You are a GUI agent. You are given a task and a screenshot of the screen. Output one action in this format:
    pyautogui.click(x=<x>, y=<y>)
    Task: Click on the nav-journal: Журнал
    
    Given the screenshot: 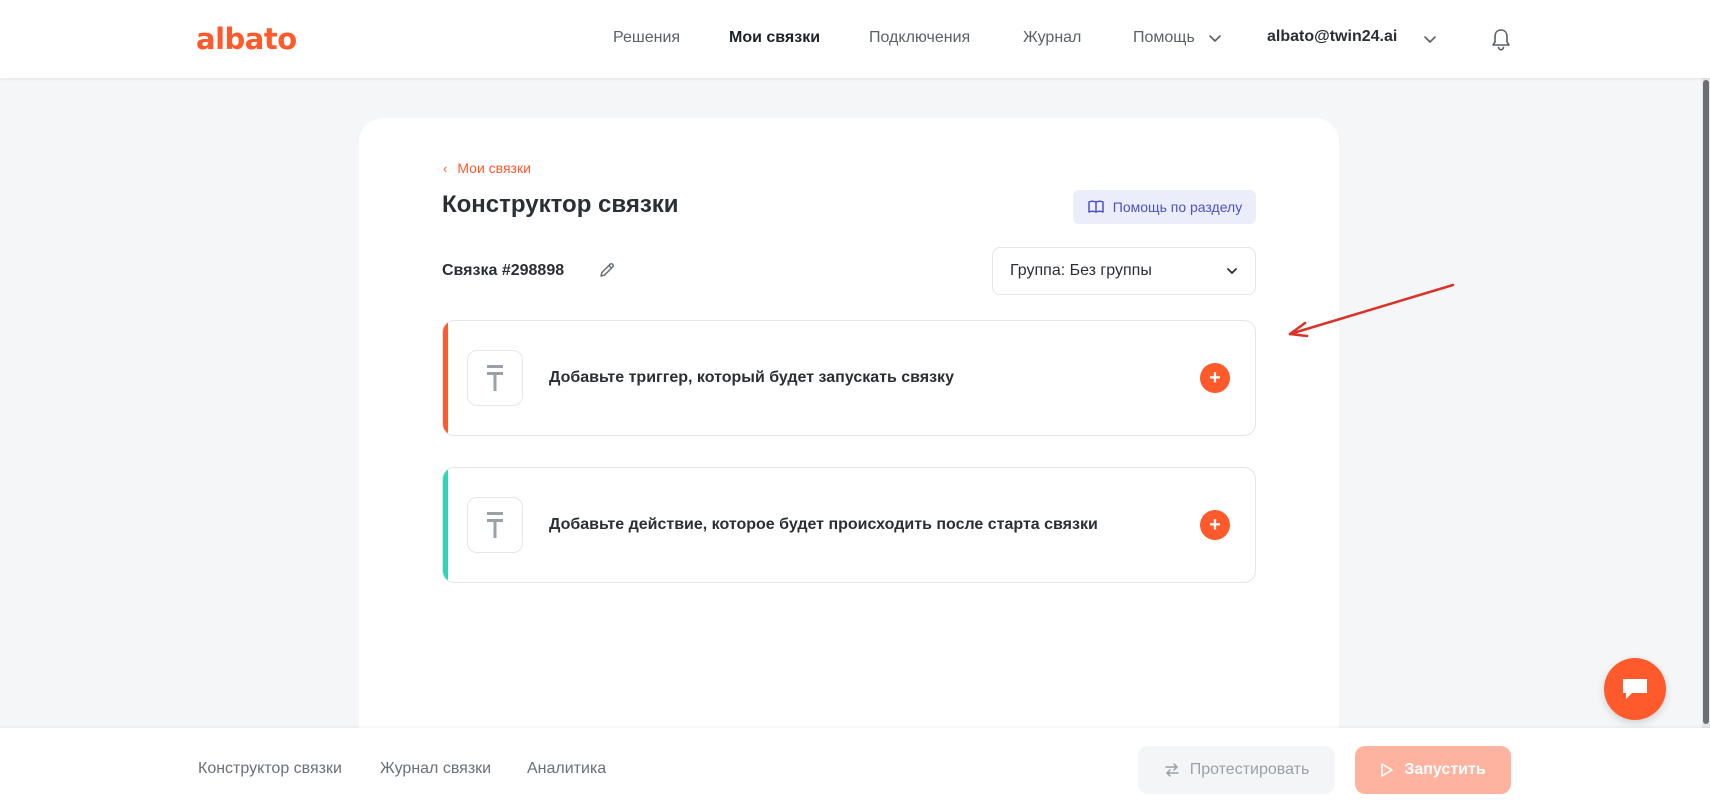 What is the action you would take?
    pyautogui.click(x=1052, y=38)
    